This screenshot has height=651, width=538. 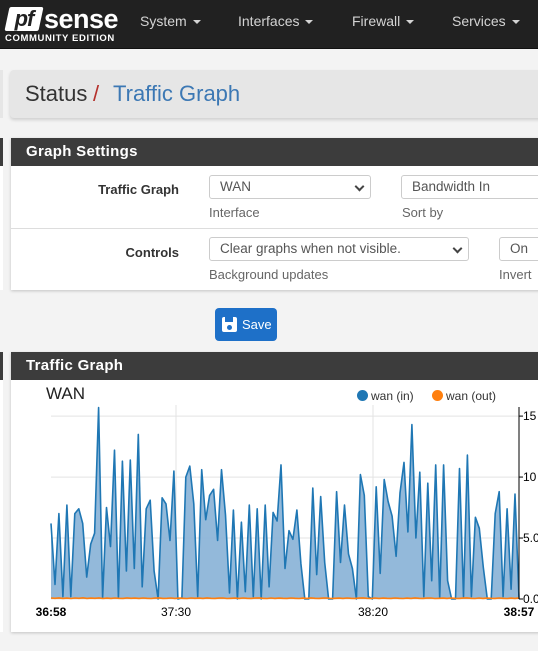 I want to click on save-button: Save, so click(x=246, y=324).